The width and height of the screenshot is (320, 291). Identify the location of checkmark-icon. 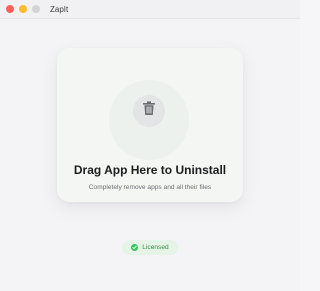
(135, 247).